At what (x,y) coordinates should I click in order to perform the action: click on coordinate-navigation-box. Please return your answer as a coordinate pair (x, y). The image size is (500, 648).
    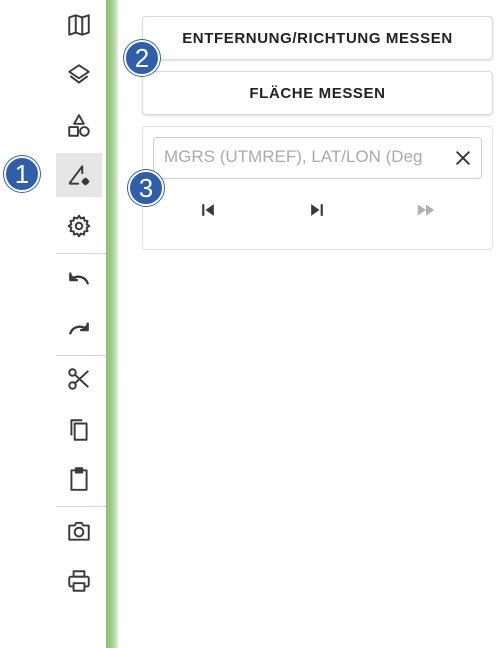
    Looking at the image, I should click on (317, 188).